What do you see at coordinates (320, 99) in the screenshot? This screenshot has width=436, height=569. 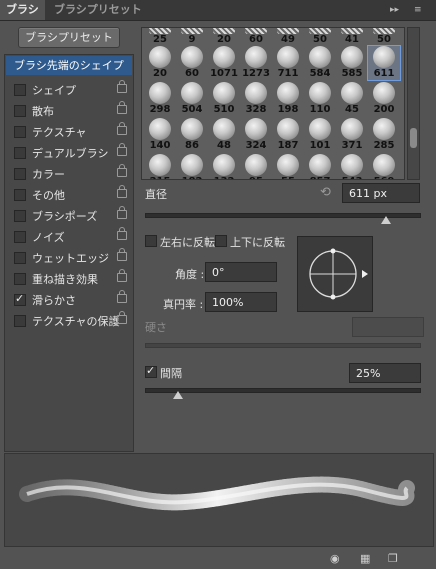 I see `brush-tip-cell: 110` at bounding box center [320, 99].